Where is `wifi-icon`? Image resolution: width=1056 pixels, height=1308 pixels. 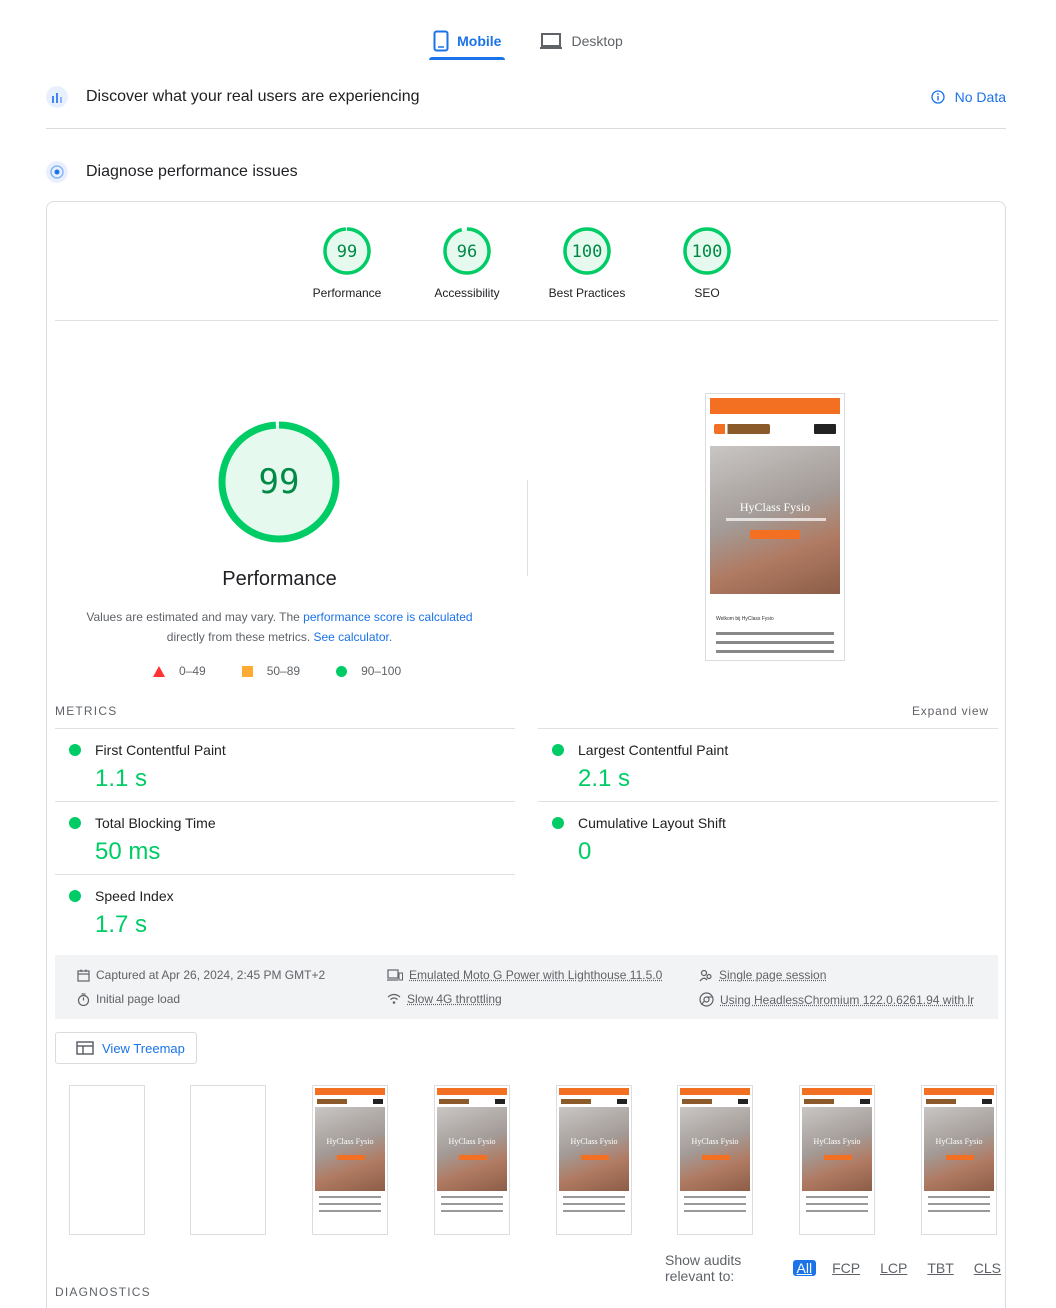 wifi-icon is located at coordinates (394, 998).